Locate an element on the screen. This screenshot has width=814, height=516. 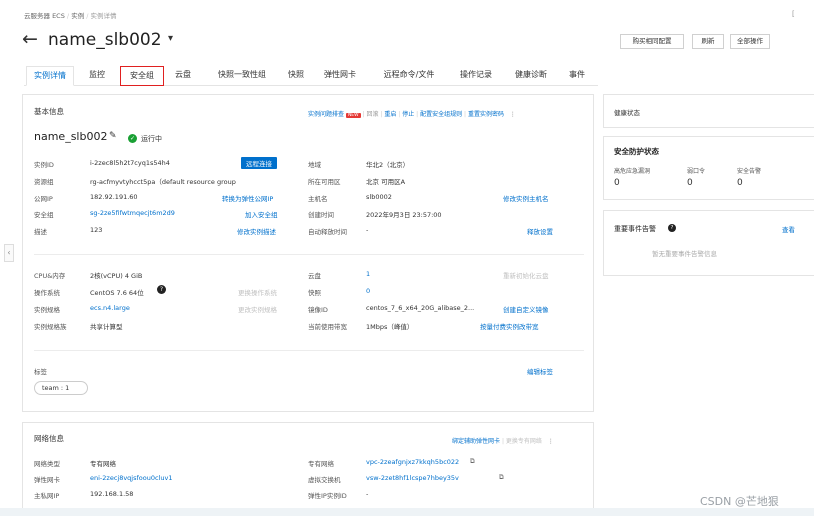
tab-operation-log: 操作记录 is located at coordinates (476, 76).